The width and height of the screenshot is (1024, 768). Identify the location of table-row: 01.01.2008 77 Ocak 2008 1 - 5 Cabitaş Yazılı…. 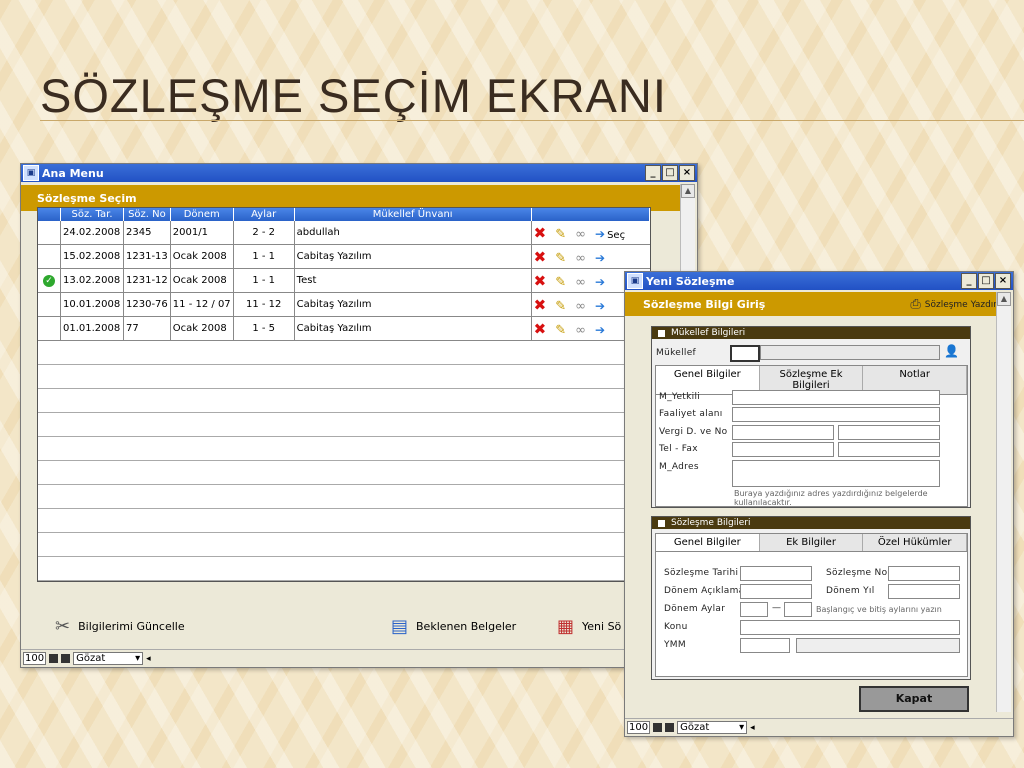
(344, 328).